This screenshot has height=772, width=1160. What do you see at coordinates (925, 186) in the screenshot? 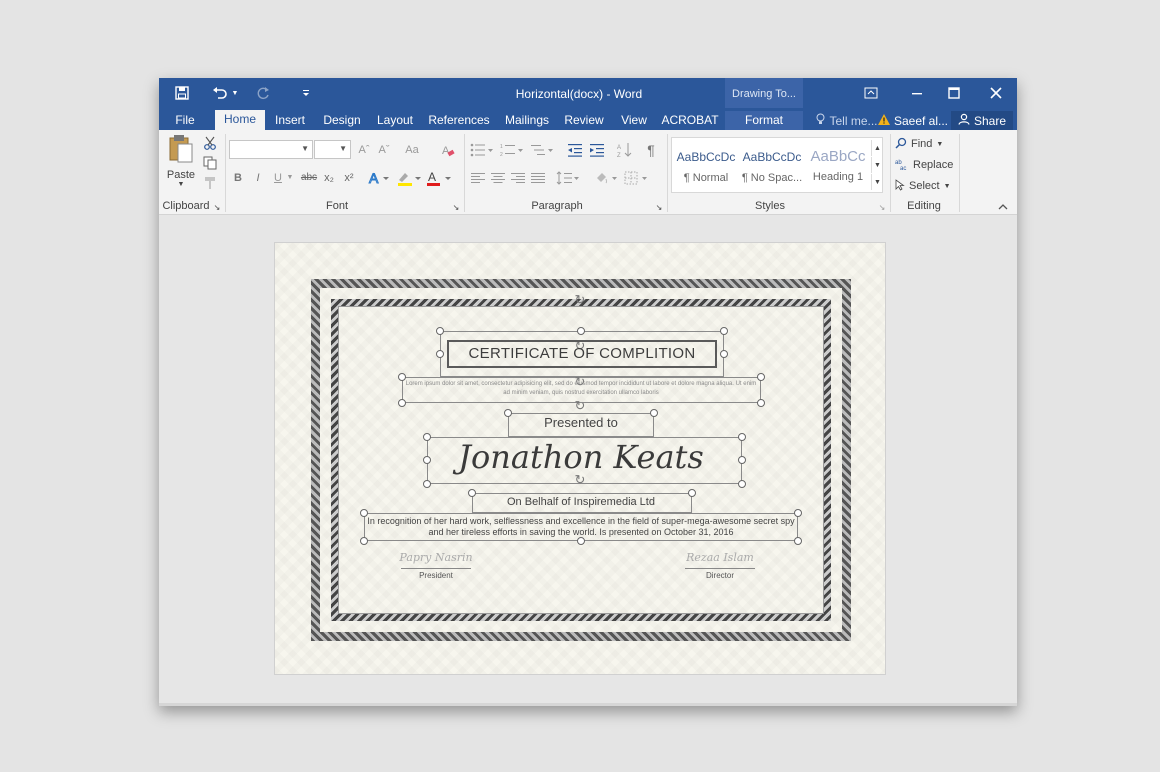
I see `select-button: Select ▼` at bounding box center [925, 186].